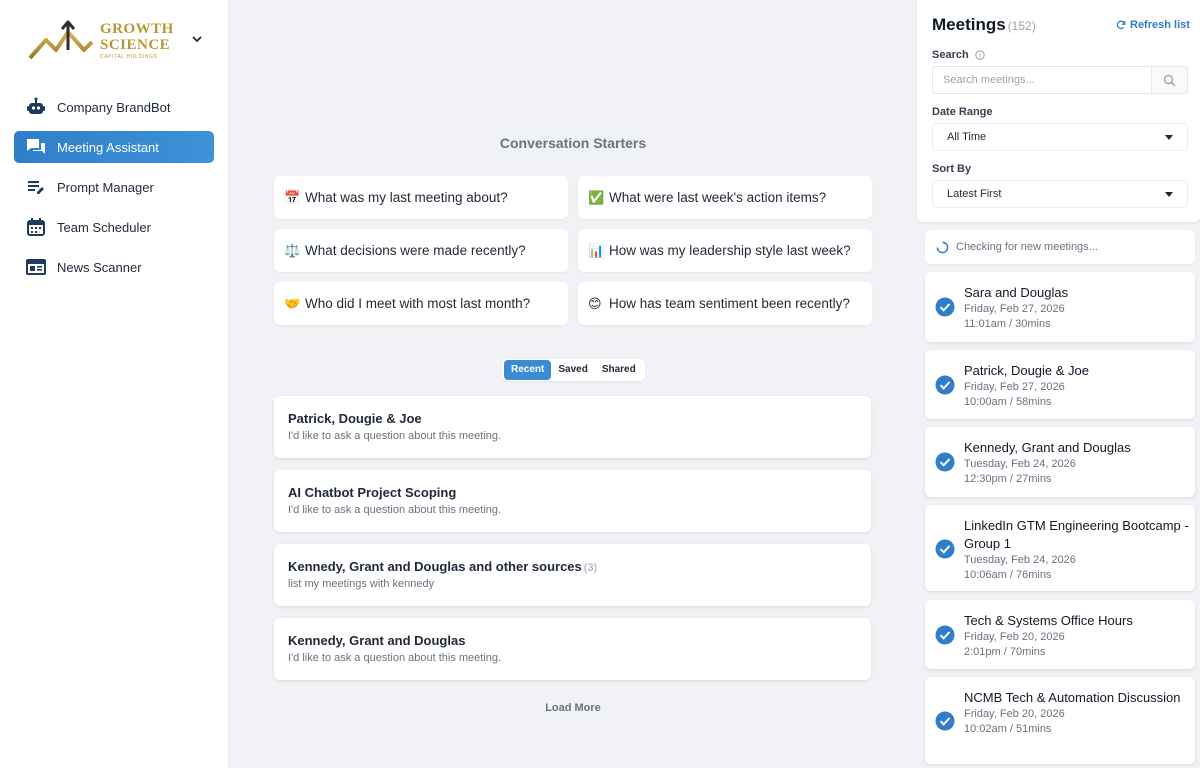 Image resolution: width=1200 pixels, height=768 pixels. Describe the element at coordinates (1027, 370) in the screenshot. I see `meeting-name: Patrick, Dougie & Joe` at that location.